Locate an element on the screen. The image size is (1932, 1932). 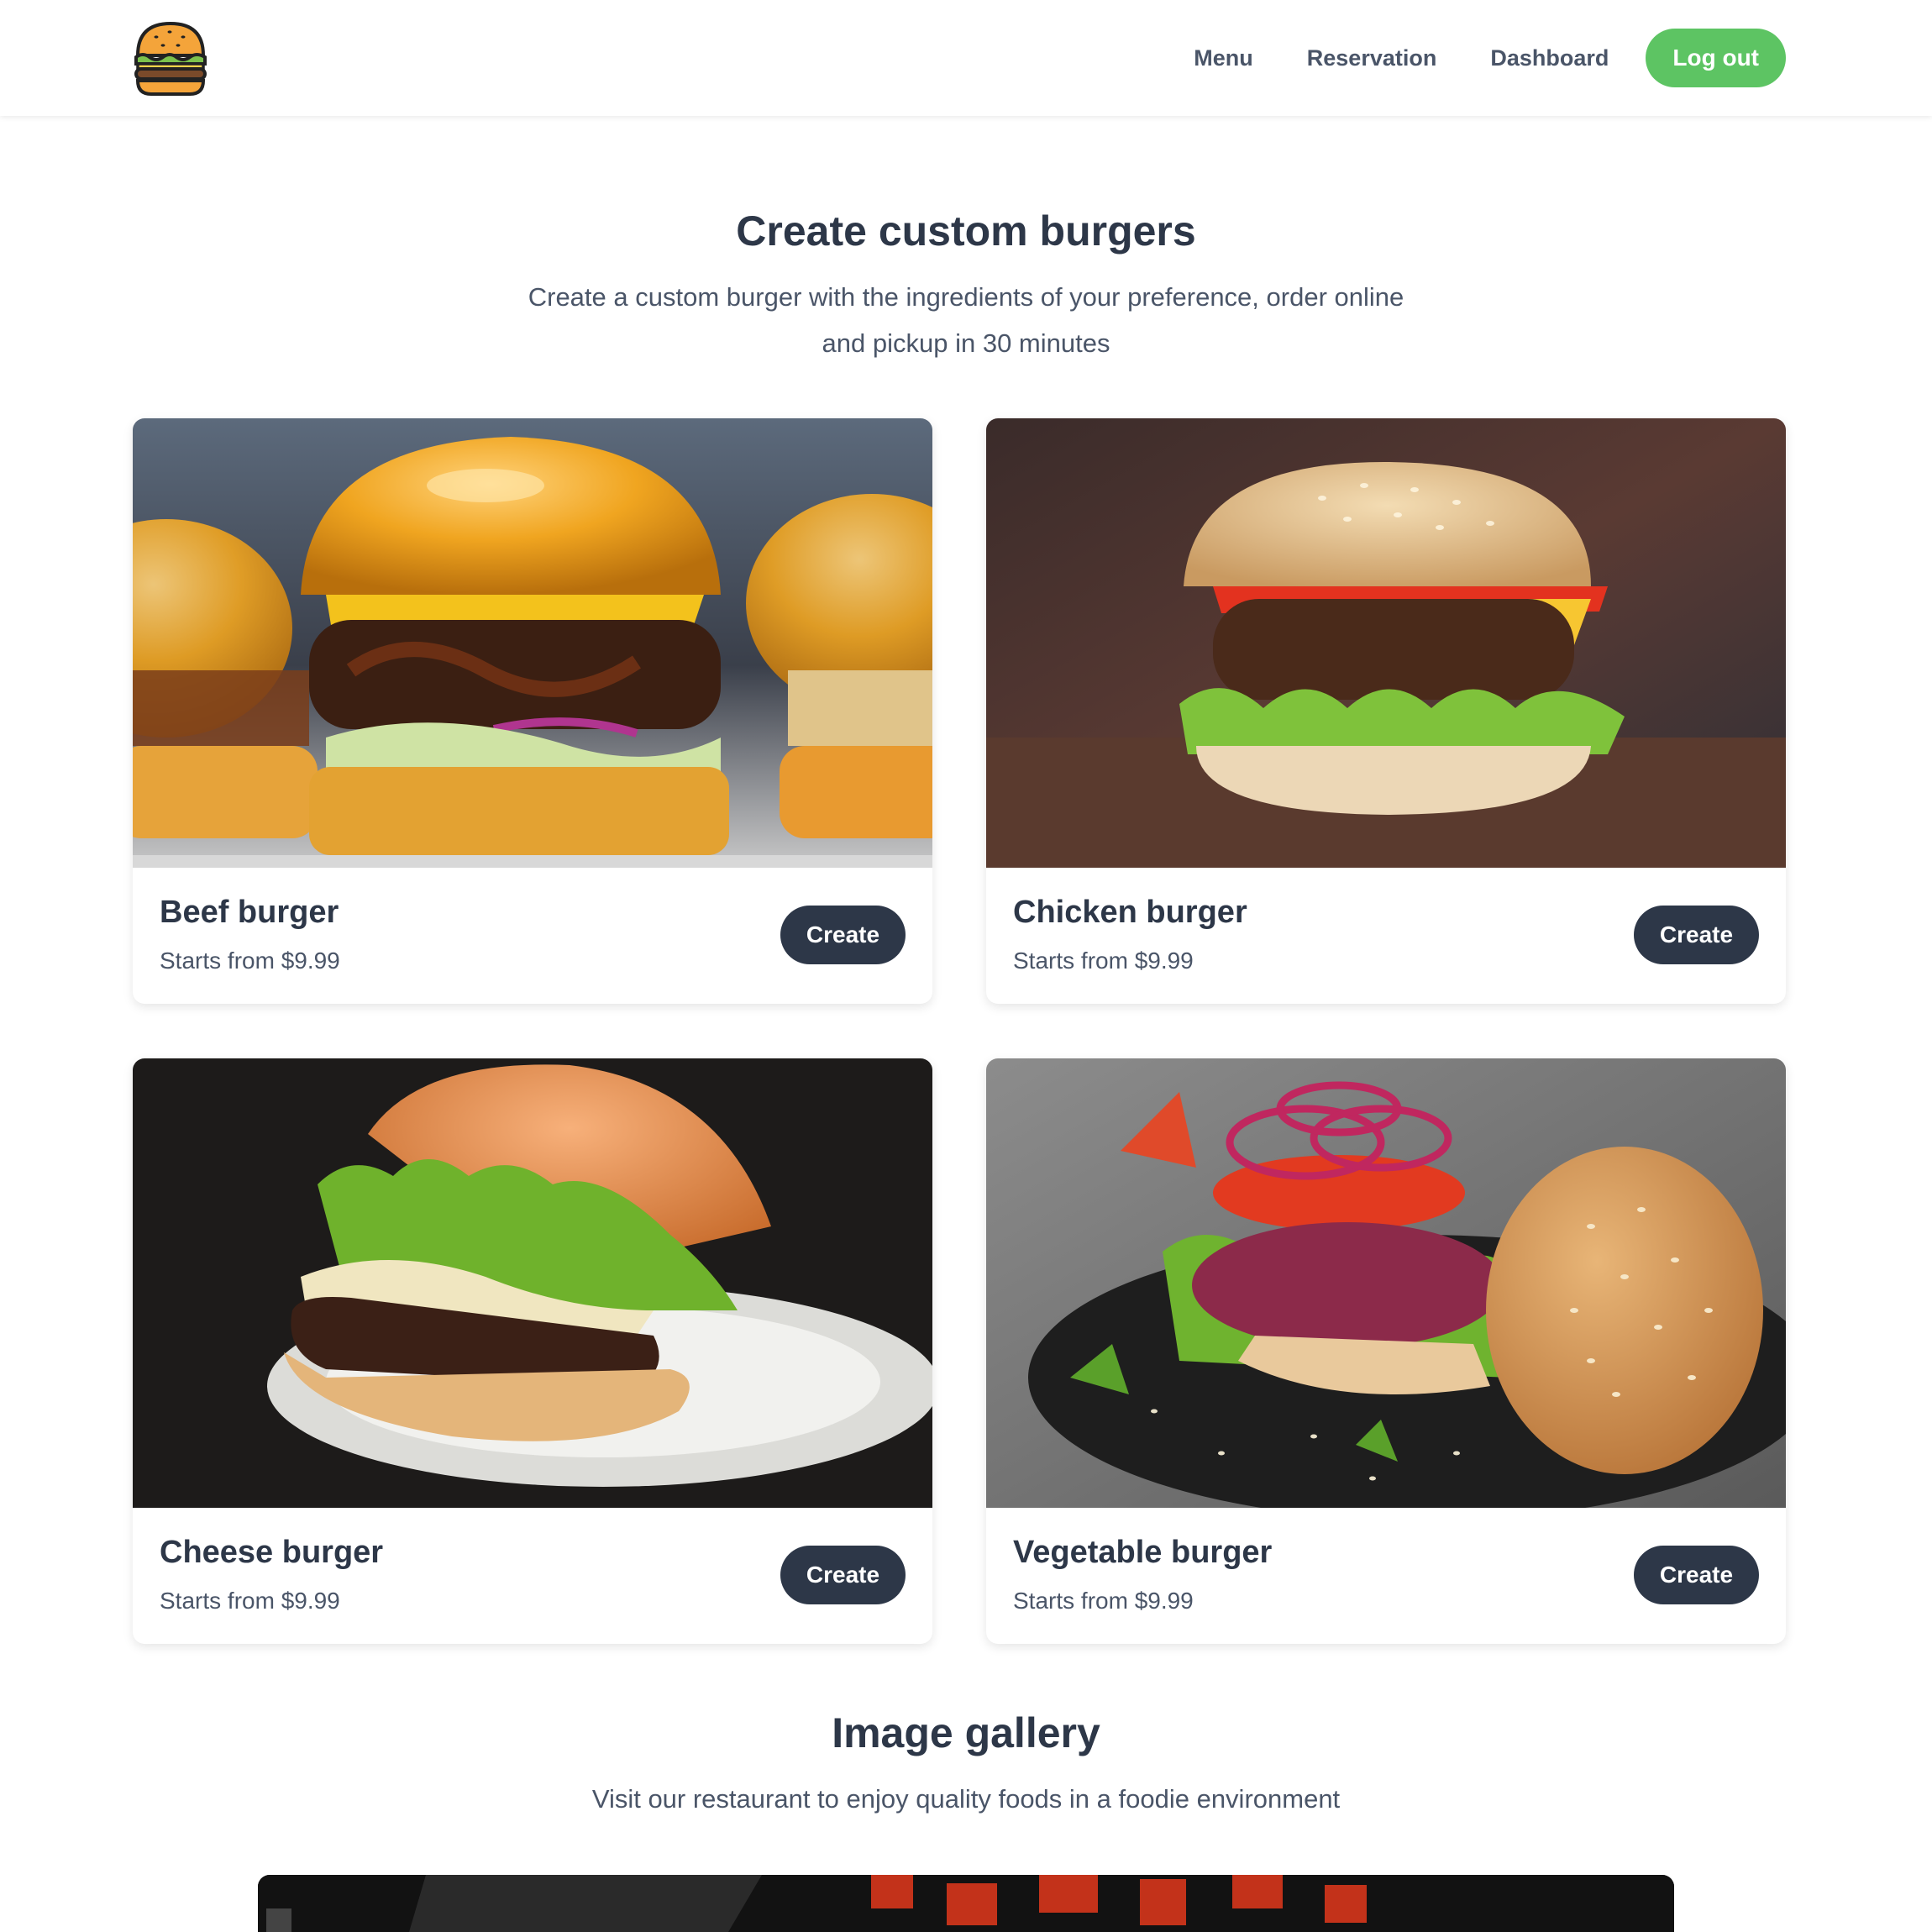
card-title: Chicken burger is located at coordinates (1130, 912).